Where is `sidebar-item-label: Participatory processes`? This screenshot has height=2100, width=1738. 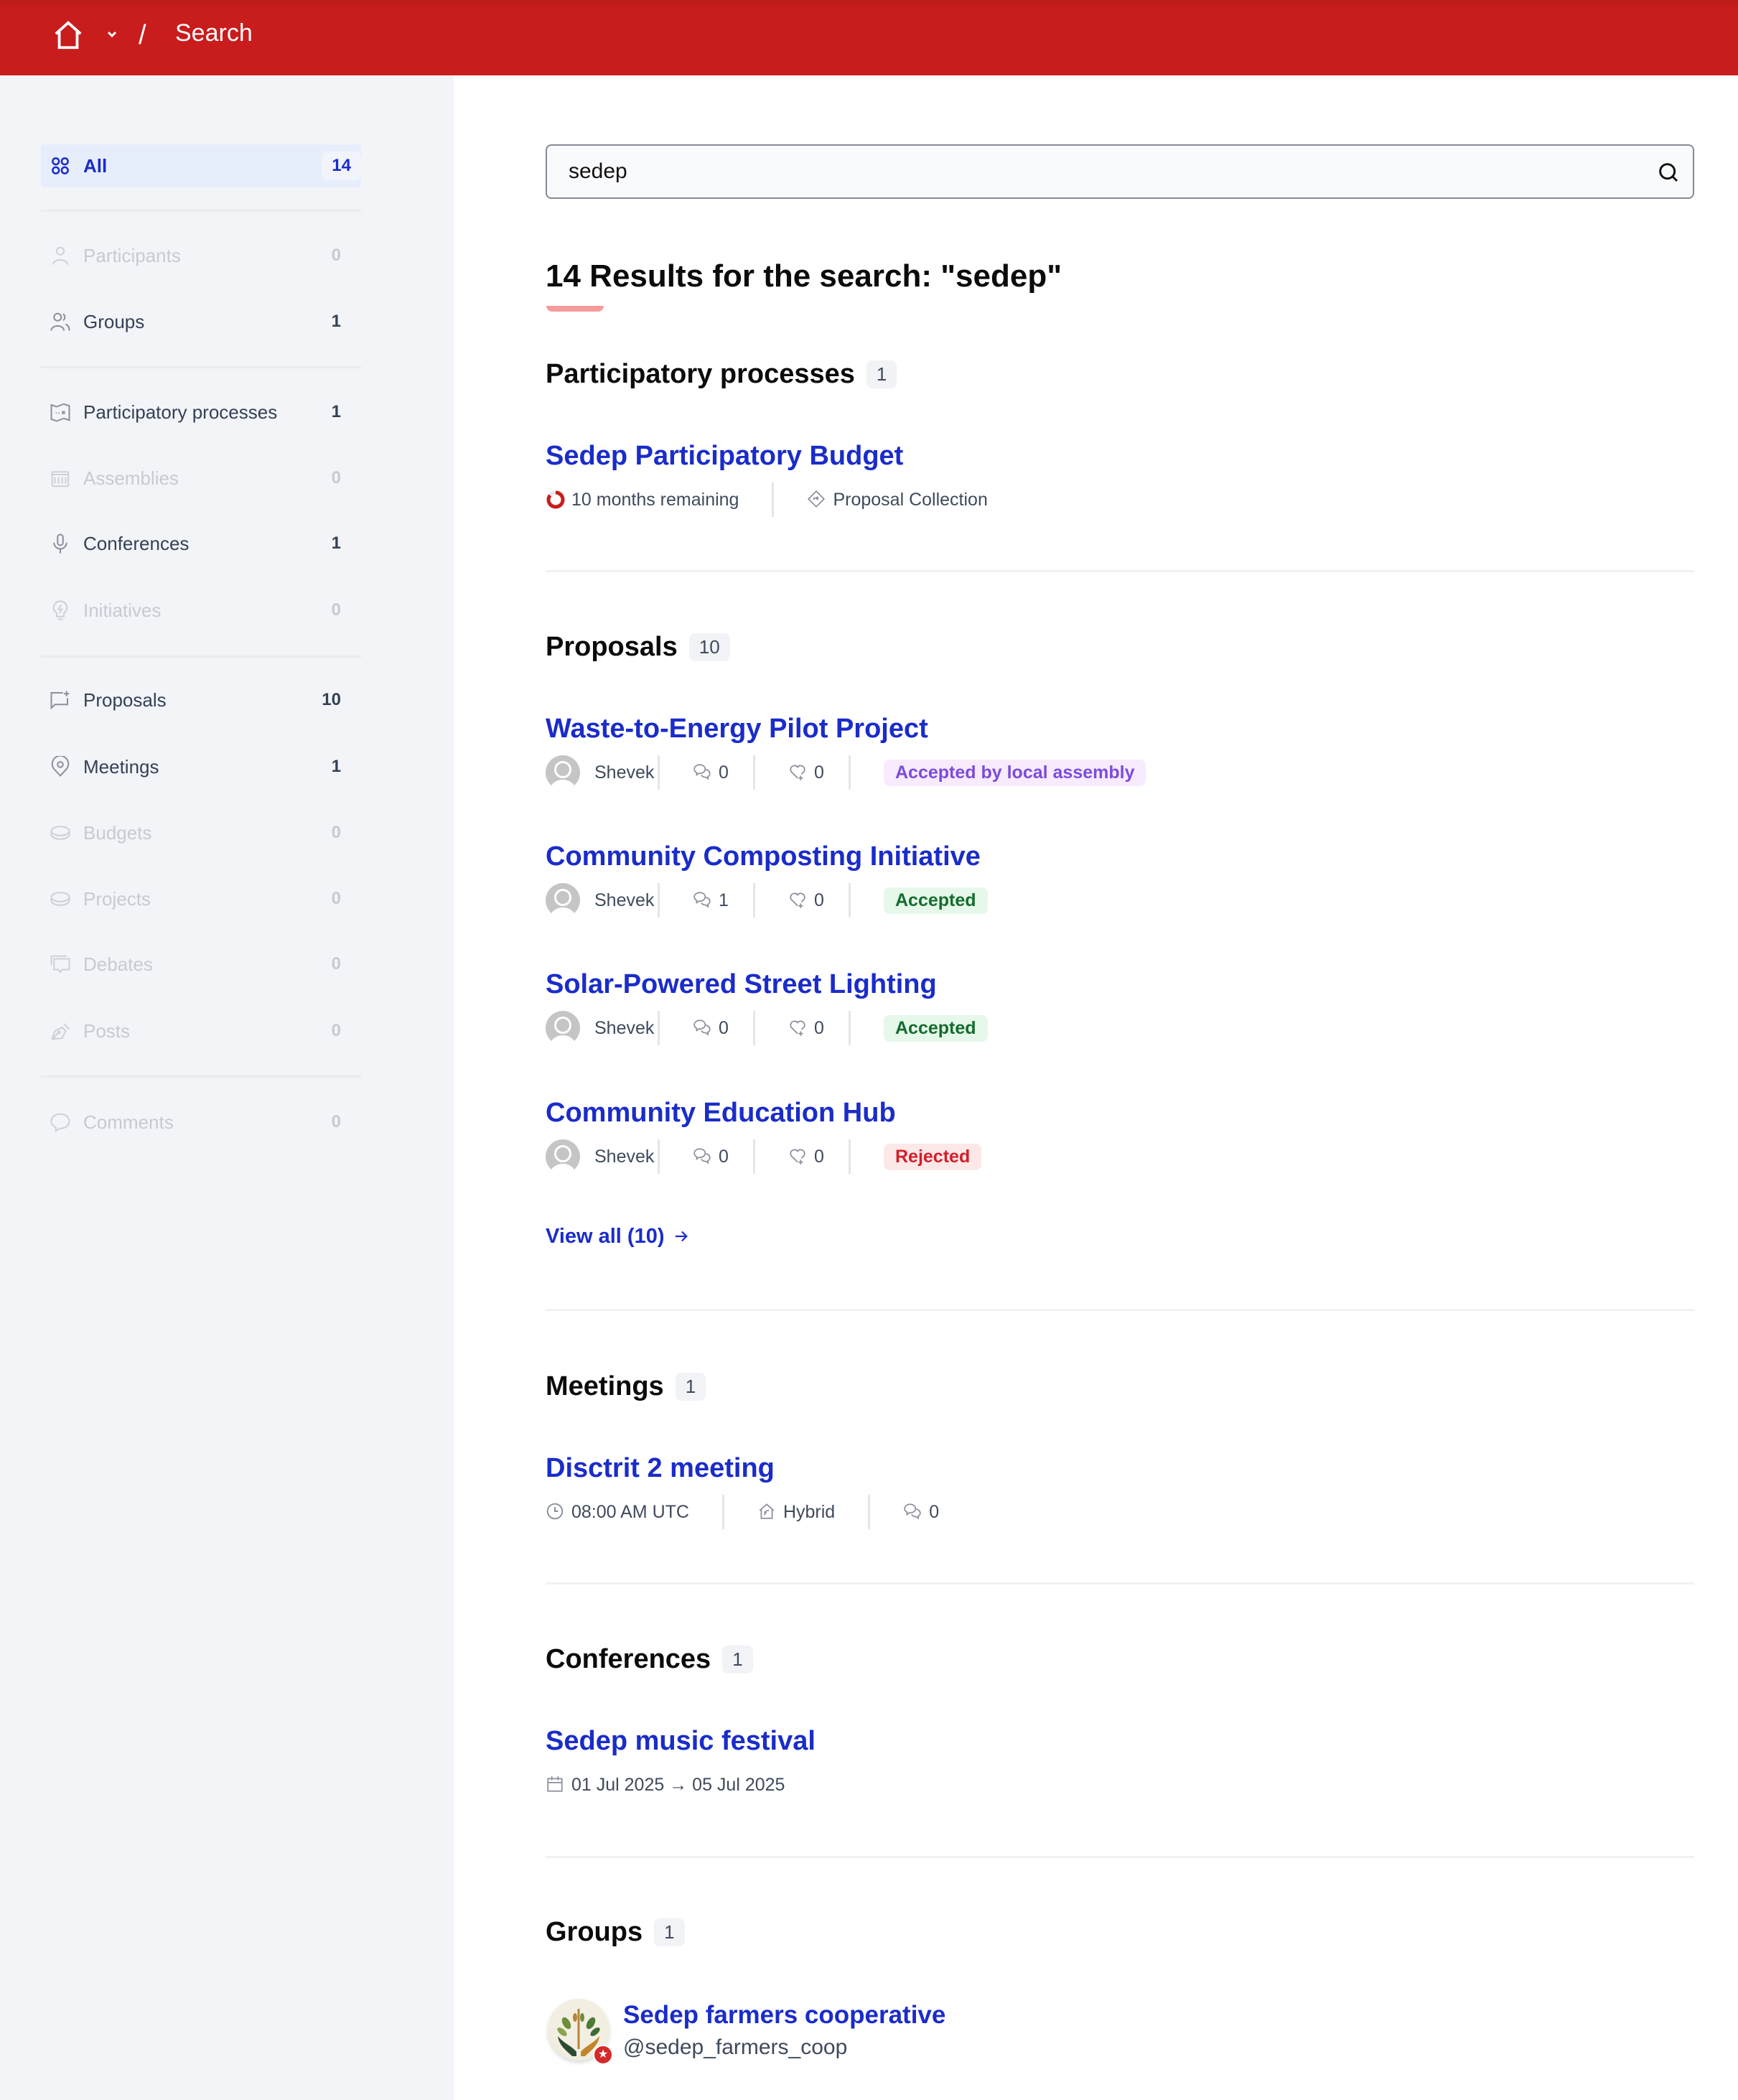 sidebar-item-label: Participatory processes is located at coordinates (180, 412).